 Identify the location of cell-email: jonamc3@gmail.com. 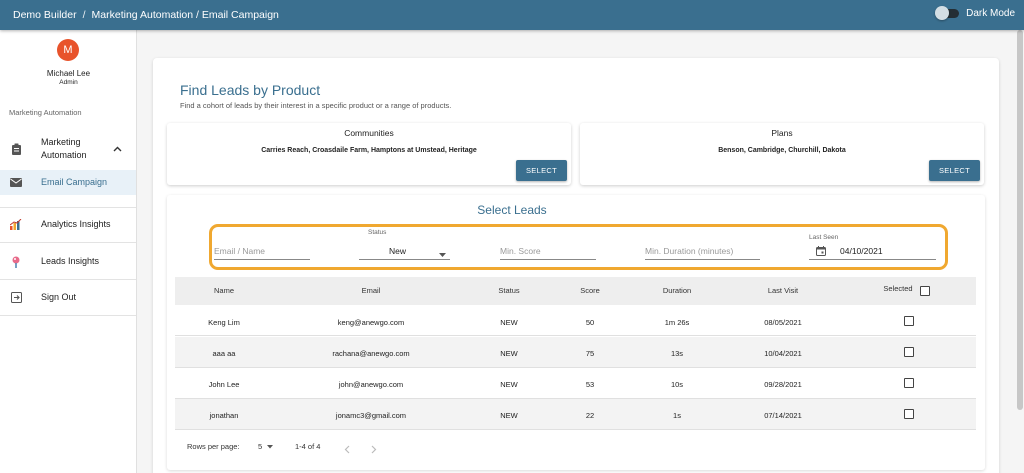
(371, 415).